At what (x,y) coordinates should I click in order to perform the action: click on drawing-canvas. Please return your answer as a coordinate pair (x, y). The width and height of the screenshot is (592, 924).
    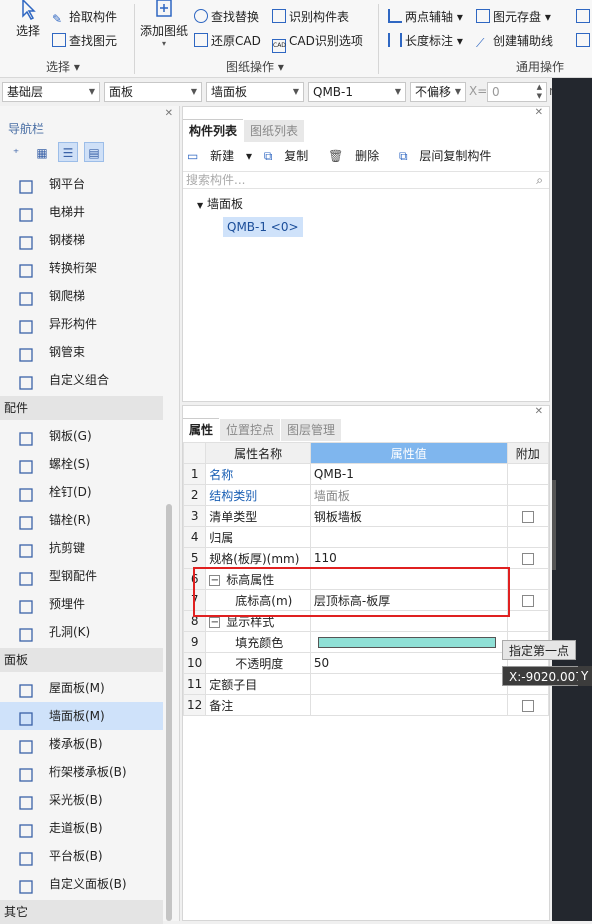
    Looking at the image, I should click on (572, 499).